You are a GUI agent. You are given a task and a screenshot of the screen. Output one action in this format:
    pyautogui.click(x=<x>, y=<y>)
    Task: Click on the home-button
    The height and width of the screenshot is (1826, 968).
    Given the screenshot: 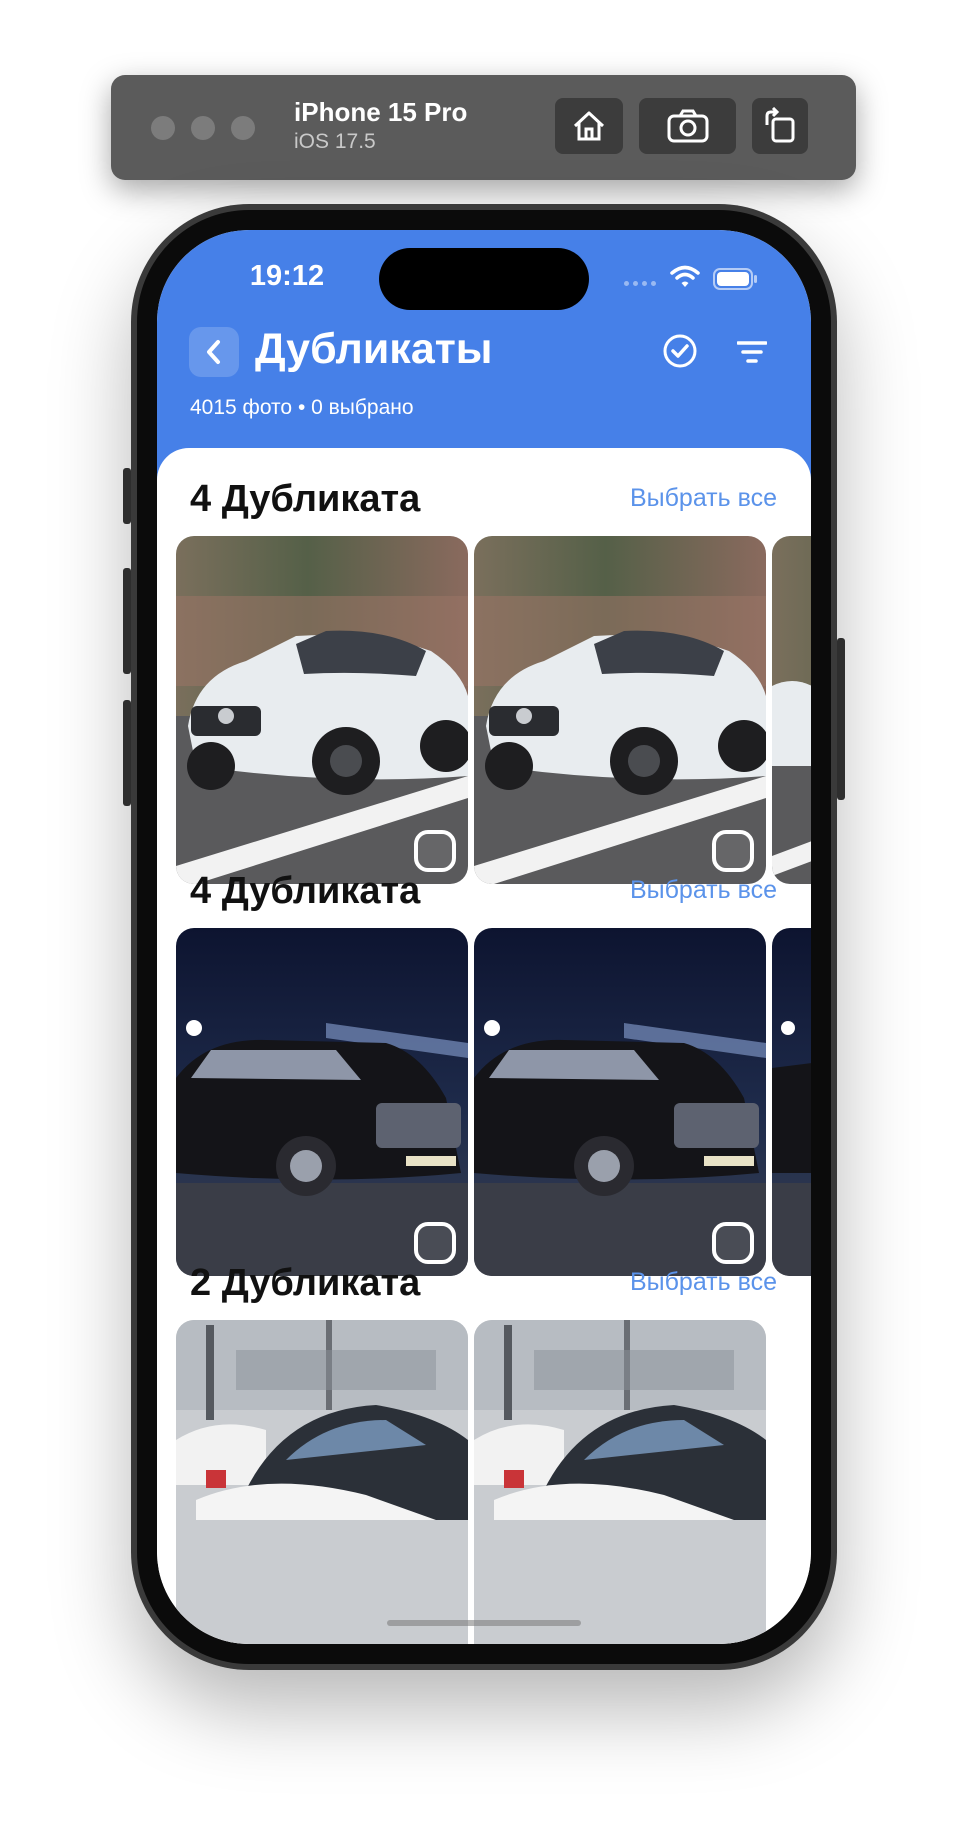 What is the action you would take?
    pyautogui.click(x=589, y=126)
    